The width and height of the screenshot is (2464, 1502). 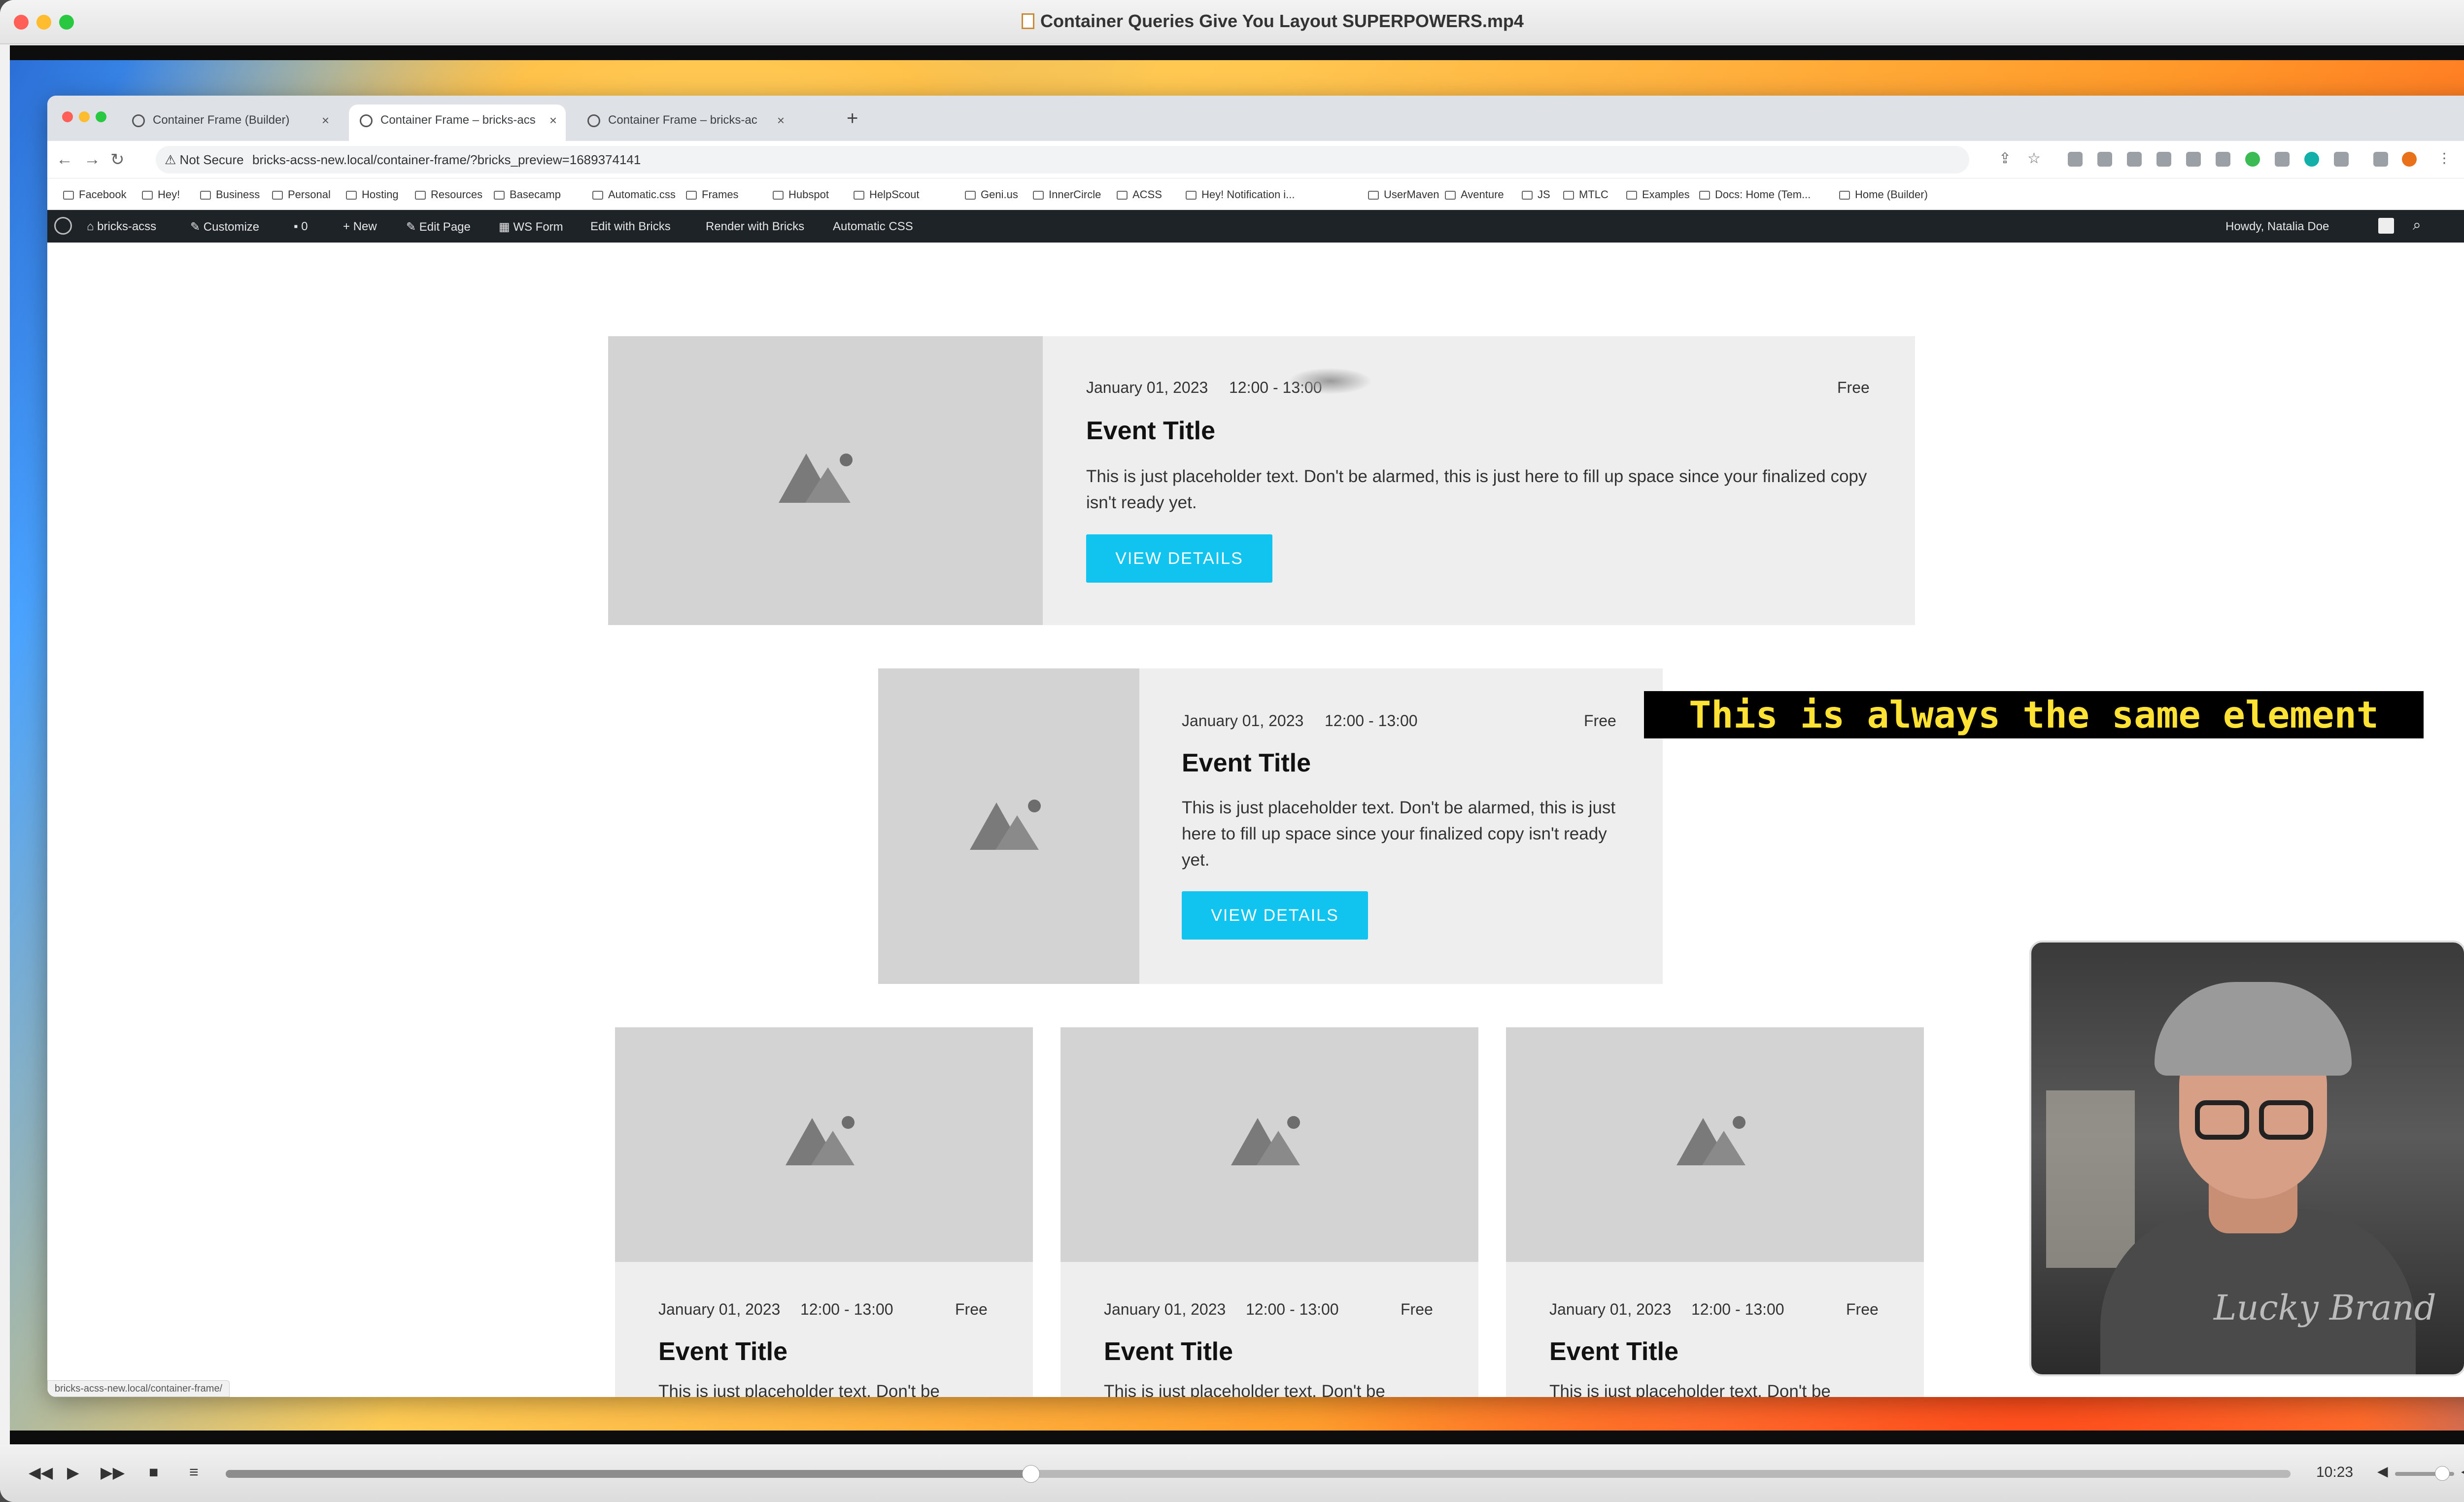 I want to click on back-icon: ←, so click(x=64, y=160).